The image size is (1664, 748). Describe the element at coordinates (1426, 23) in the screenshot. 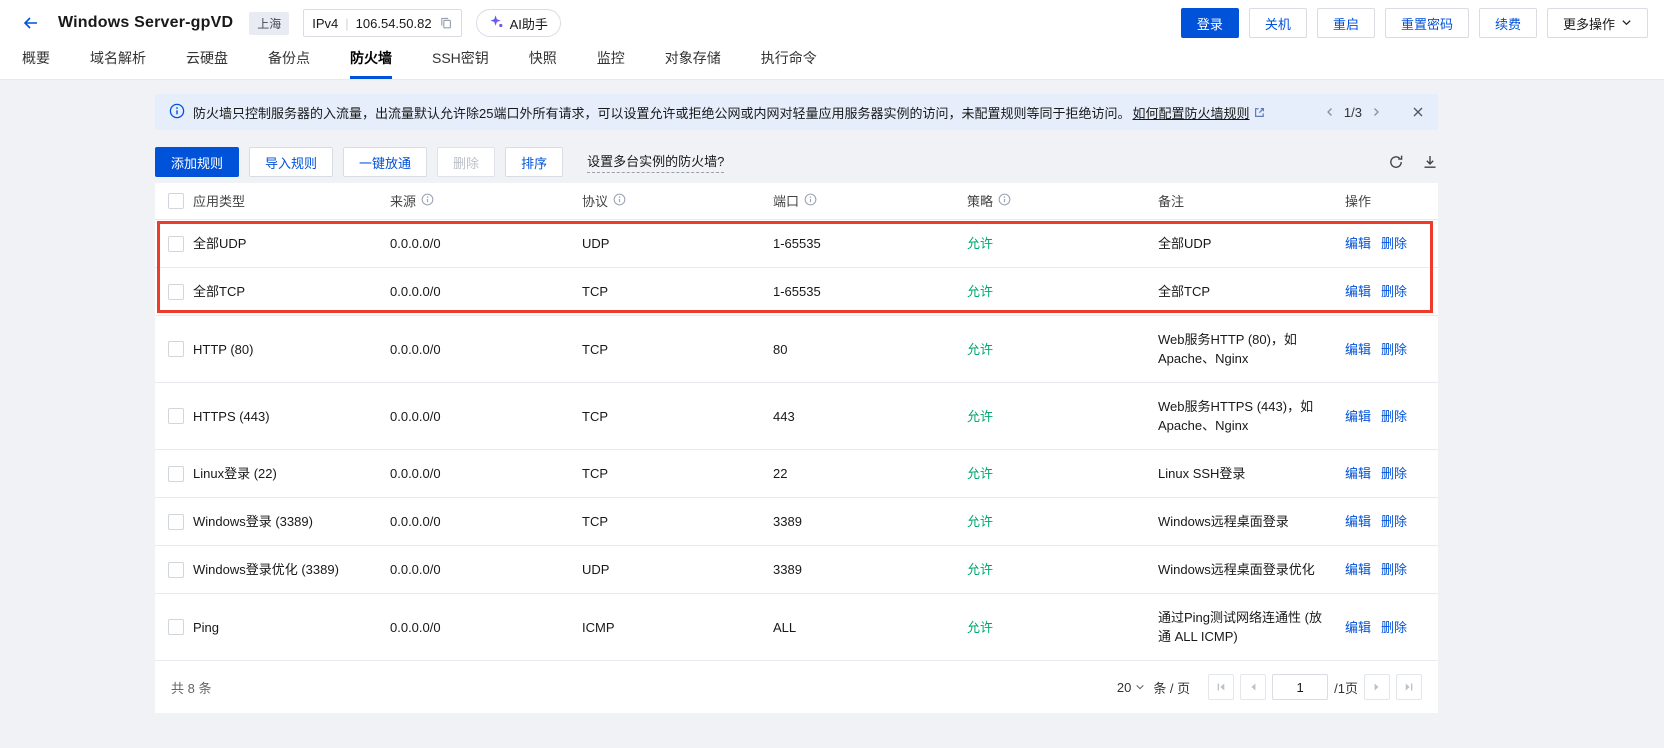

I see `reset-password-button: 重置密码` at that location.